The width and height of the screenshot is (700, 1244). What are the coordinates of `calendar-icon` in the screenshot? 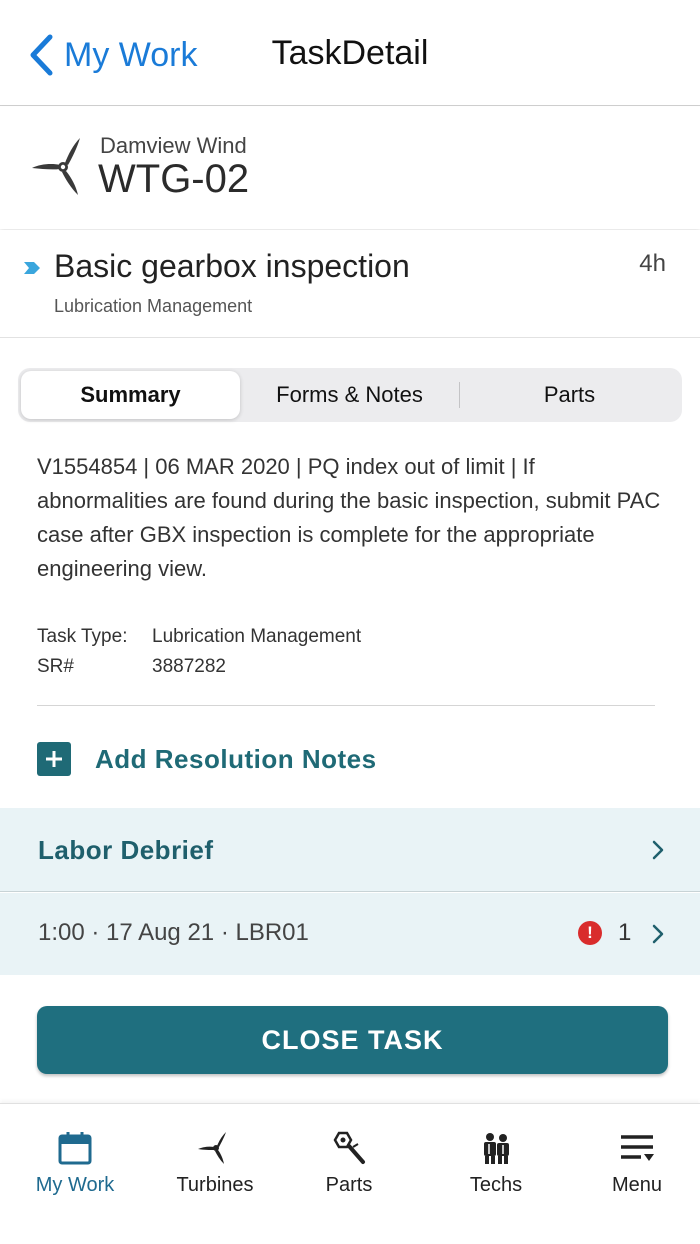 It's located at (75, 1148).